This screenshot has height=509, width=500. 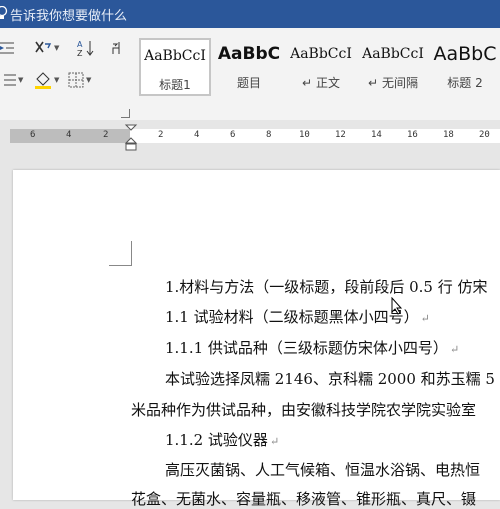 I want to click on title-bar: 告诉我你想要做什么, so click(x=250, y=14).